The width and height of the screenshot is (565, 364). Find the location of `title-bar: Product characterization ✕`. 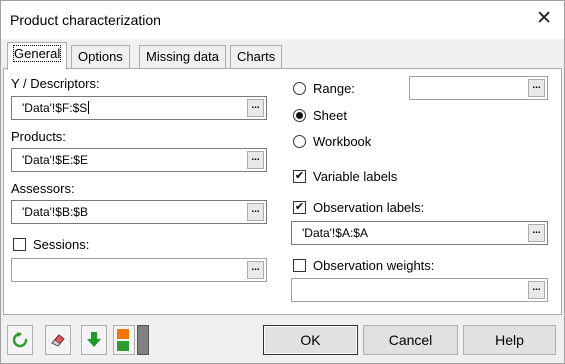

title-bar: Product characterization ✕ is located at coordinates (282, 20).